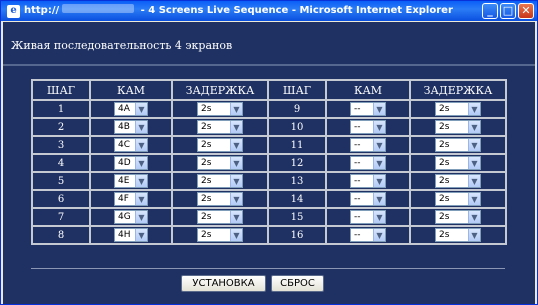  Describe the element at coordinates (42, 10) in the screenshot. I see `title-url-prefix: http://` at that location.